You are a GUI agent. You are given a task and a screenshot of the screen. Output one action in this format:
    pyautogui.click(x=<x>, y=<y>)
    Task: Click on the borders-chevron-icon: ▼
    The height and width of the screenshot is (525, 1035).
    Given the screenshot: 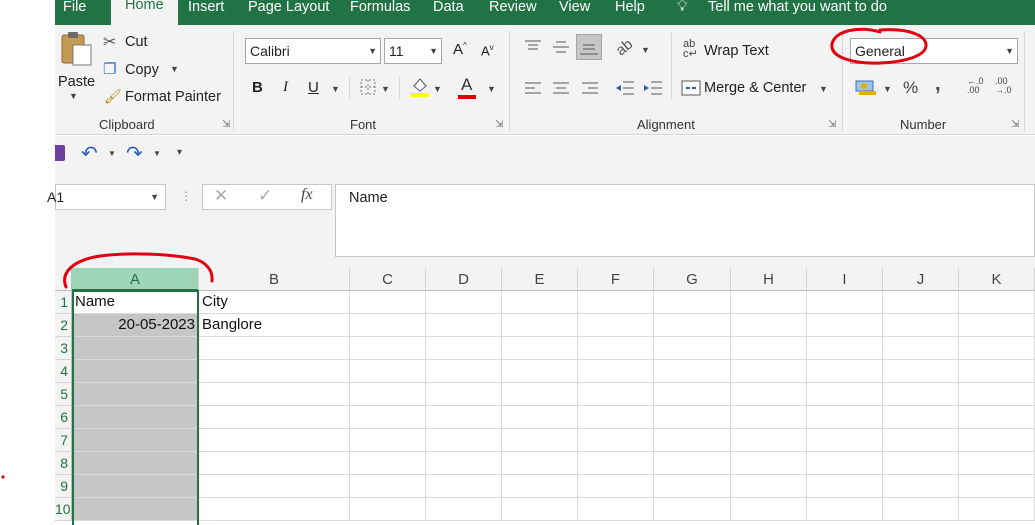 What is the action you would take?
    pyautogui.click(x=385, y=89)
    